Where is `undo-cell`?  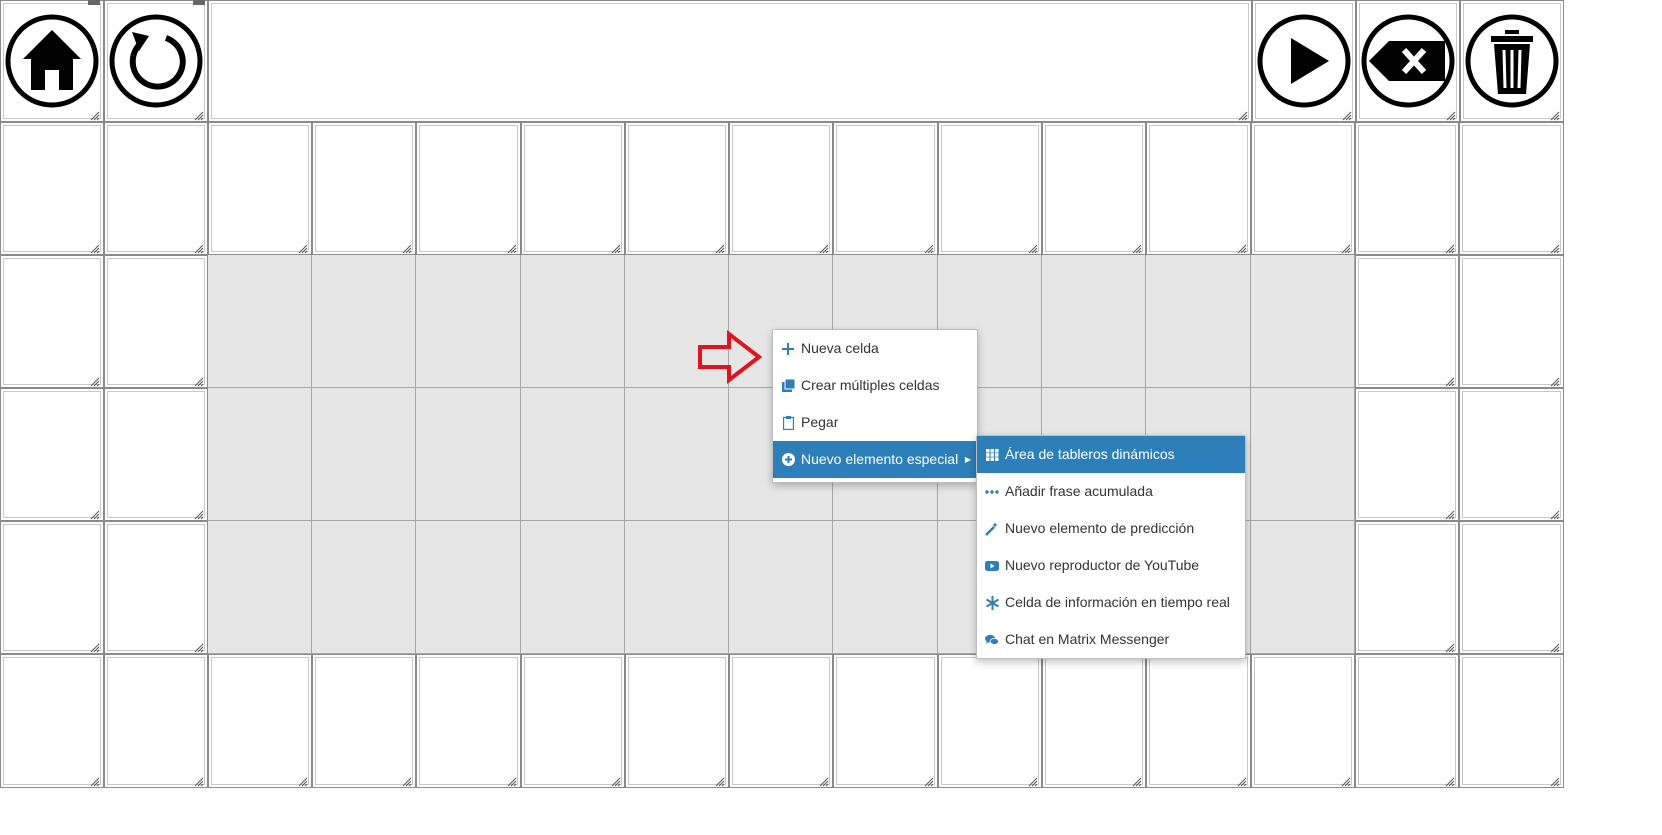 undo-cell is located at coordinates (156, 61).